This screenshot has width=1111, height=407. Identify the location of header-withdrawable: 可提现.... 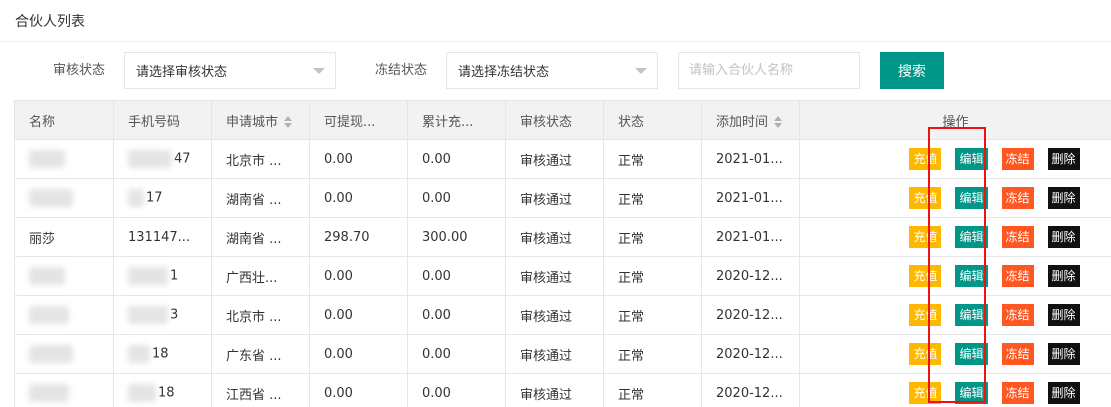
(358, 120).